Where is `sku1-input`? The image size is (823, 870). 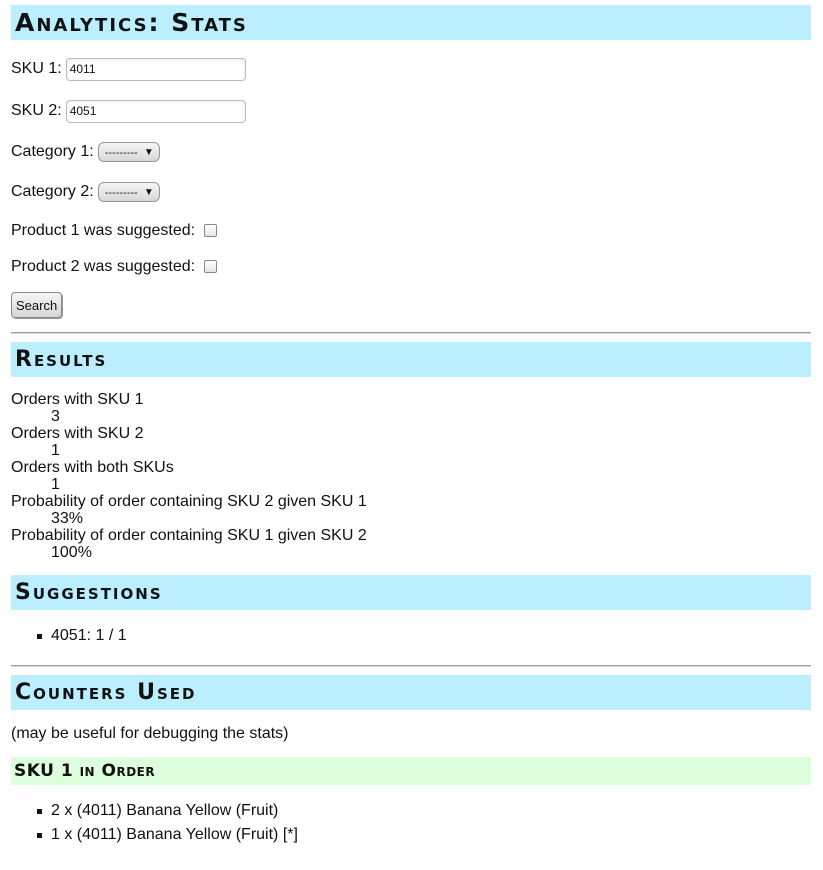
sku1-input is located at coordinates (155, 69).